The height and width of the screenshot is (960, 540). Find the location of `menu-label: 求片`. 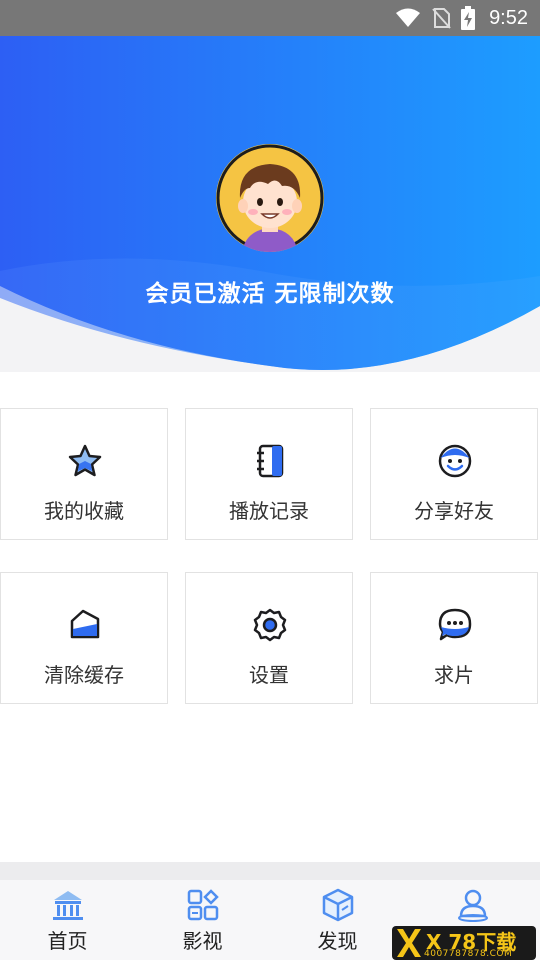

menu-label: 求片 is located at coordinates (454, 675).